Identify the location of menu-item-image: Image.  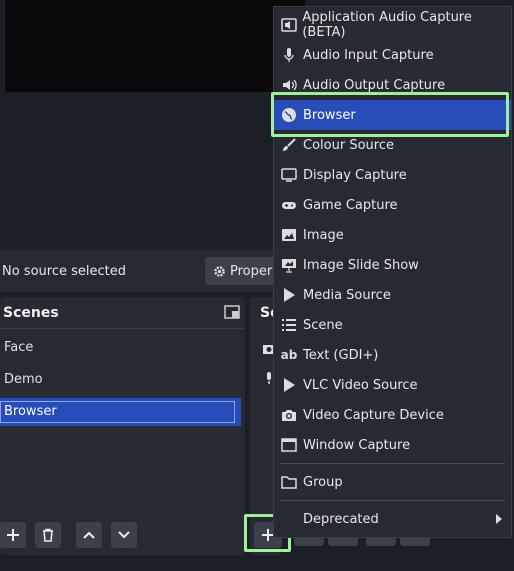
(392, 235).